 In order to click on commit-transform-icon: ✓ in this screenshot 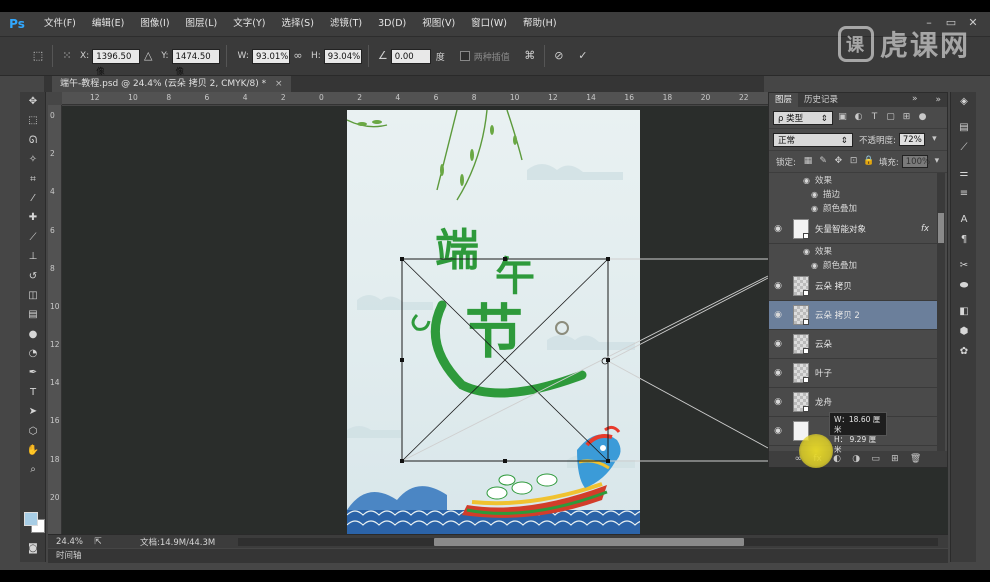, I will do `click(583, 56)`.